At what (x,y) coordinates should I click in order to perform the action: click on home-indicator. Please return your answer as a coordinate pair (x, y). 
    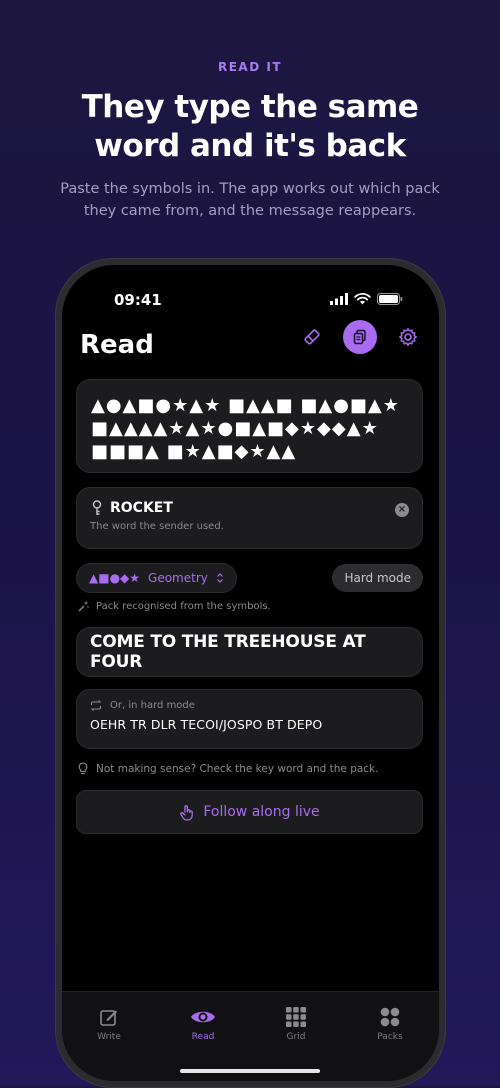
    Looking at the image, I should click on (250, 1071).